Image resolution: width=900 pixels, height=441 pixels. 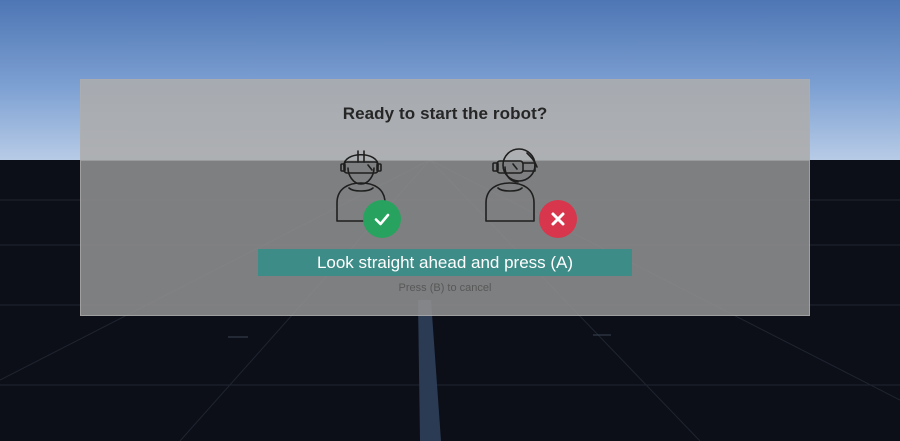 I want to click on check-icon, so click(x=382, y=219).